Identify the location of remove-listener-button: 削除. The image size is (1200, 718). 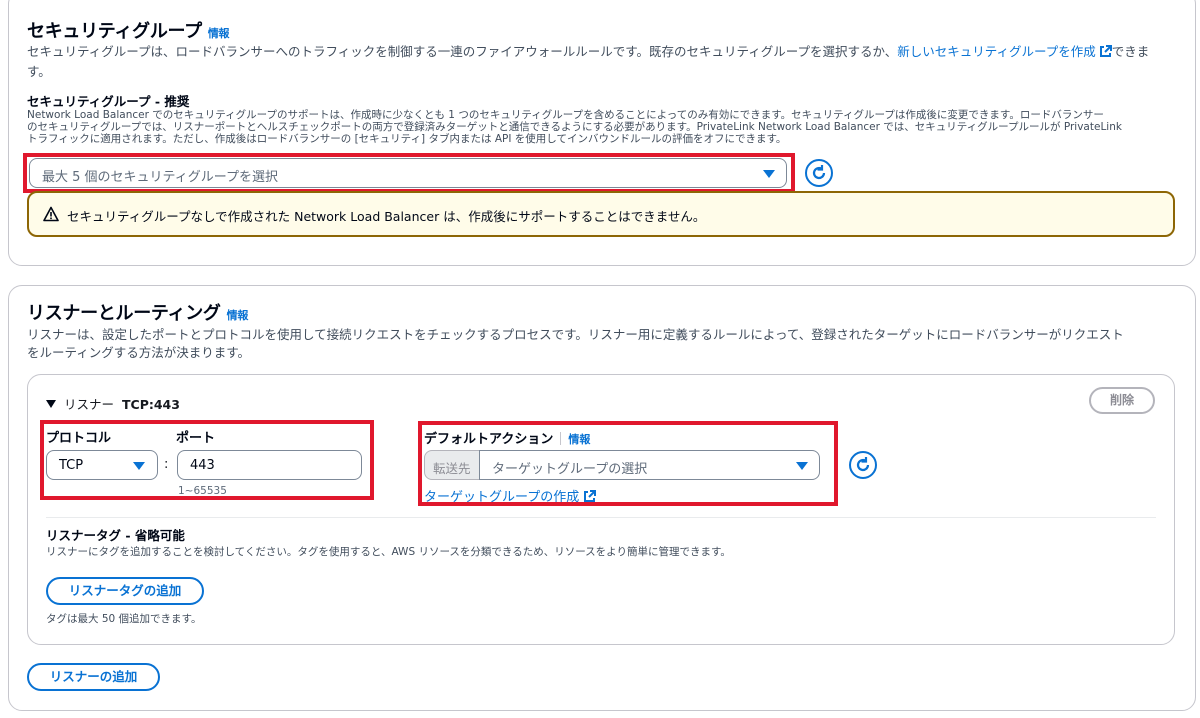
(1122, 400).